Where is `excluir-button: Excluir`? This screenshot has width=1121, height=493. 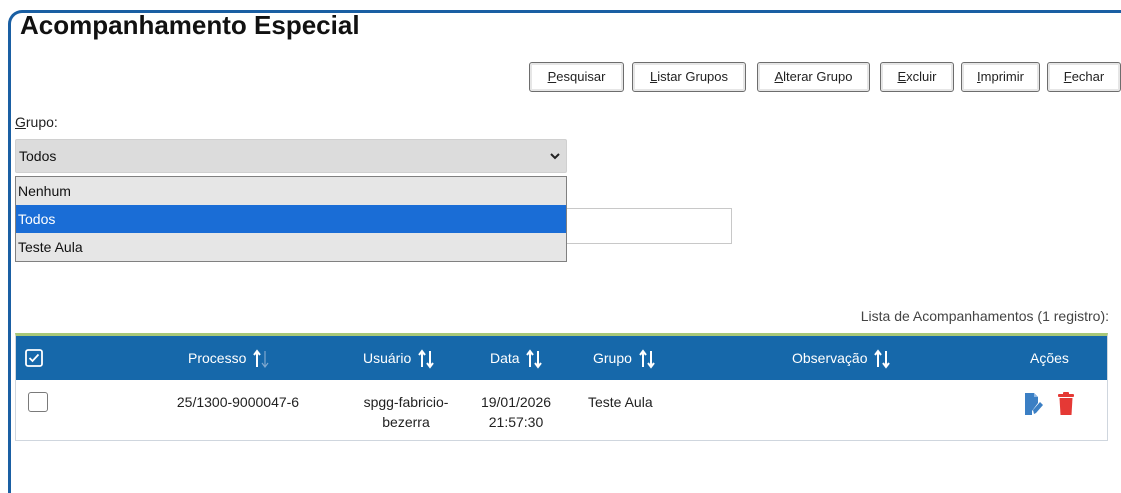
excluir-button: Excluir is located at coordinates (917, 77).